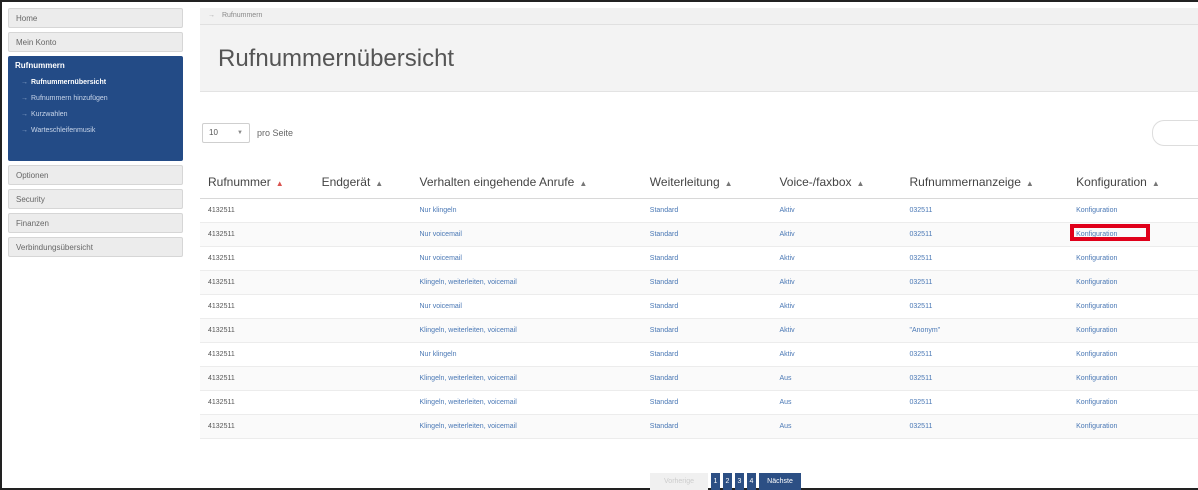 This screenshot has width=1198, height=490. What do you see at coordinates (699, 119) in the screenshot?
I see `table-controls: 10 ▼ pro Seite` at bounding box center [699, 119].